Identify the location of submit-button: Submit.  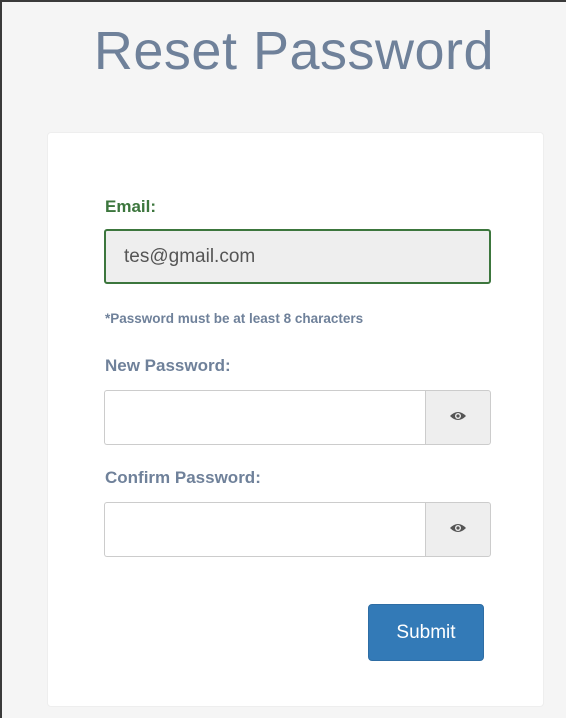
(426, 632).